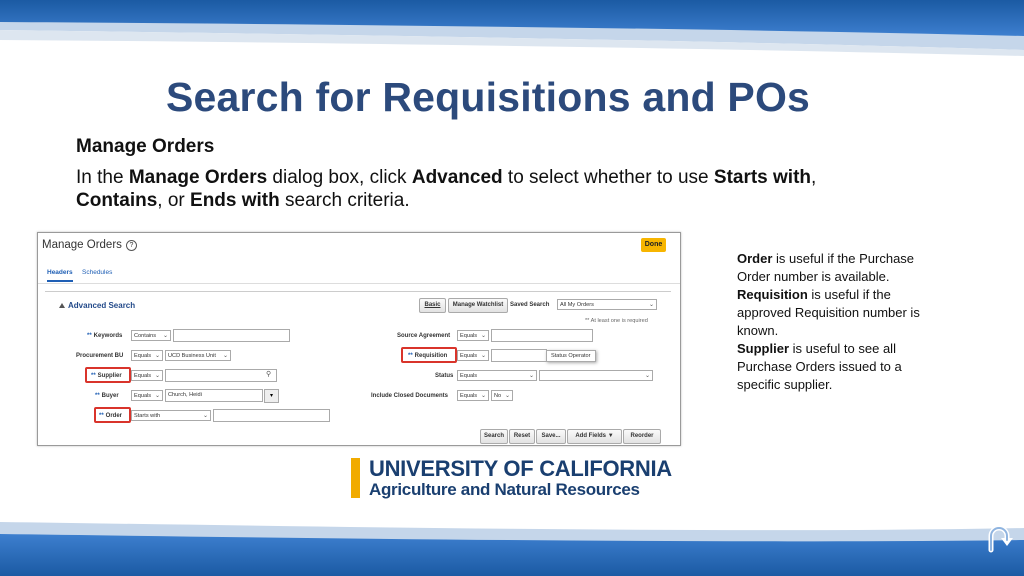  Describe the element at coordinates (198, 177) in the screenshot. I see `instruction-bold: Manage Orders` at that location.